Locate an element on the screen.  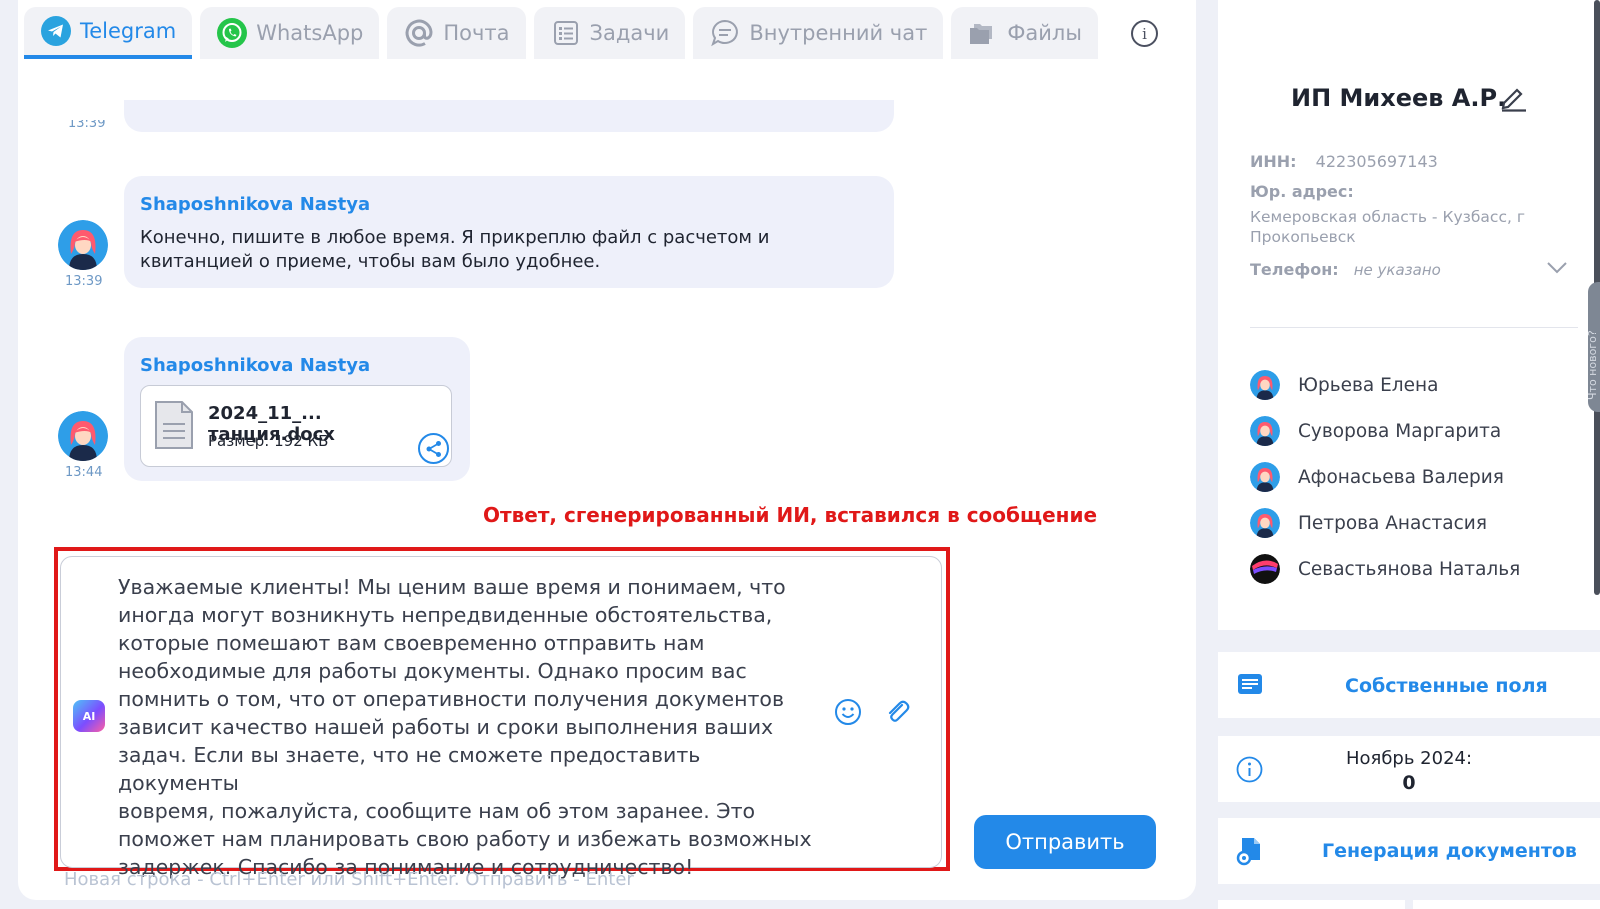
tab-whatsapp: WhatsApp is located at coordinates (290, 33).